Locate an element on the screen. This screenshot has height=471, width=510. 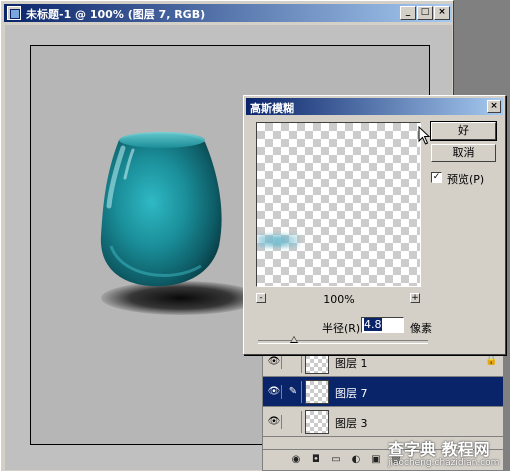
layer-row-7: 👁 ✎ 图层 7 is located at coordinates (383, 392).